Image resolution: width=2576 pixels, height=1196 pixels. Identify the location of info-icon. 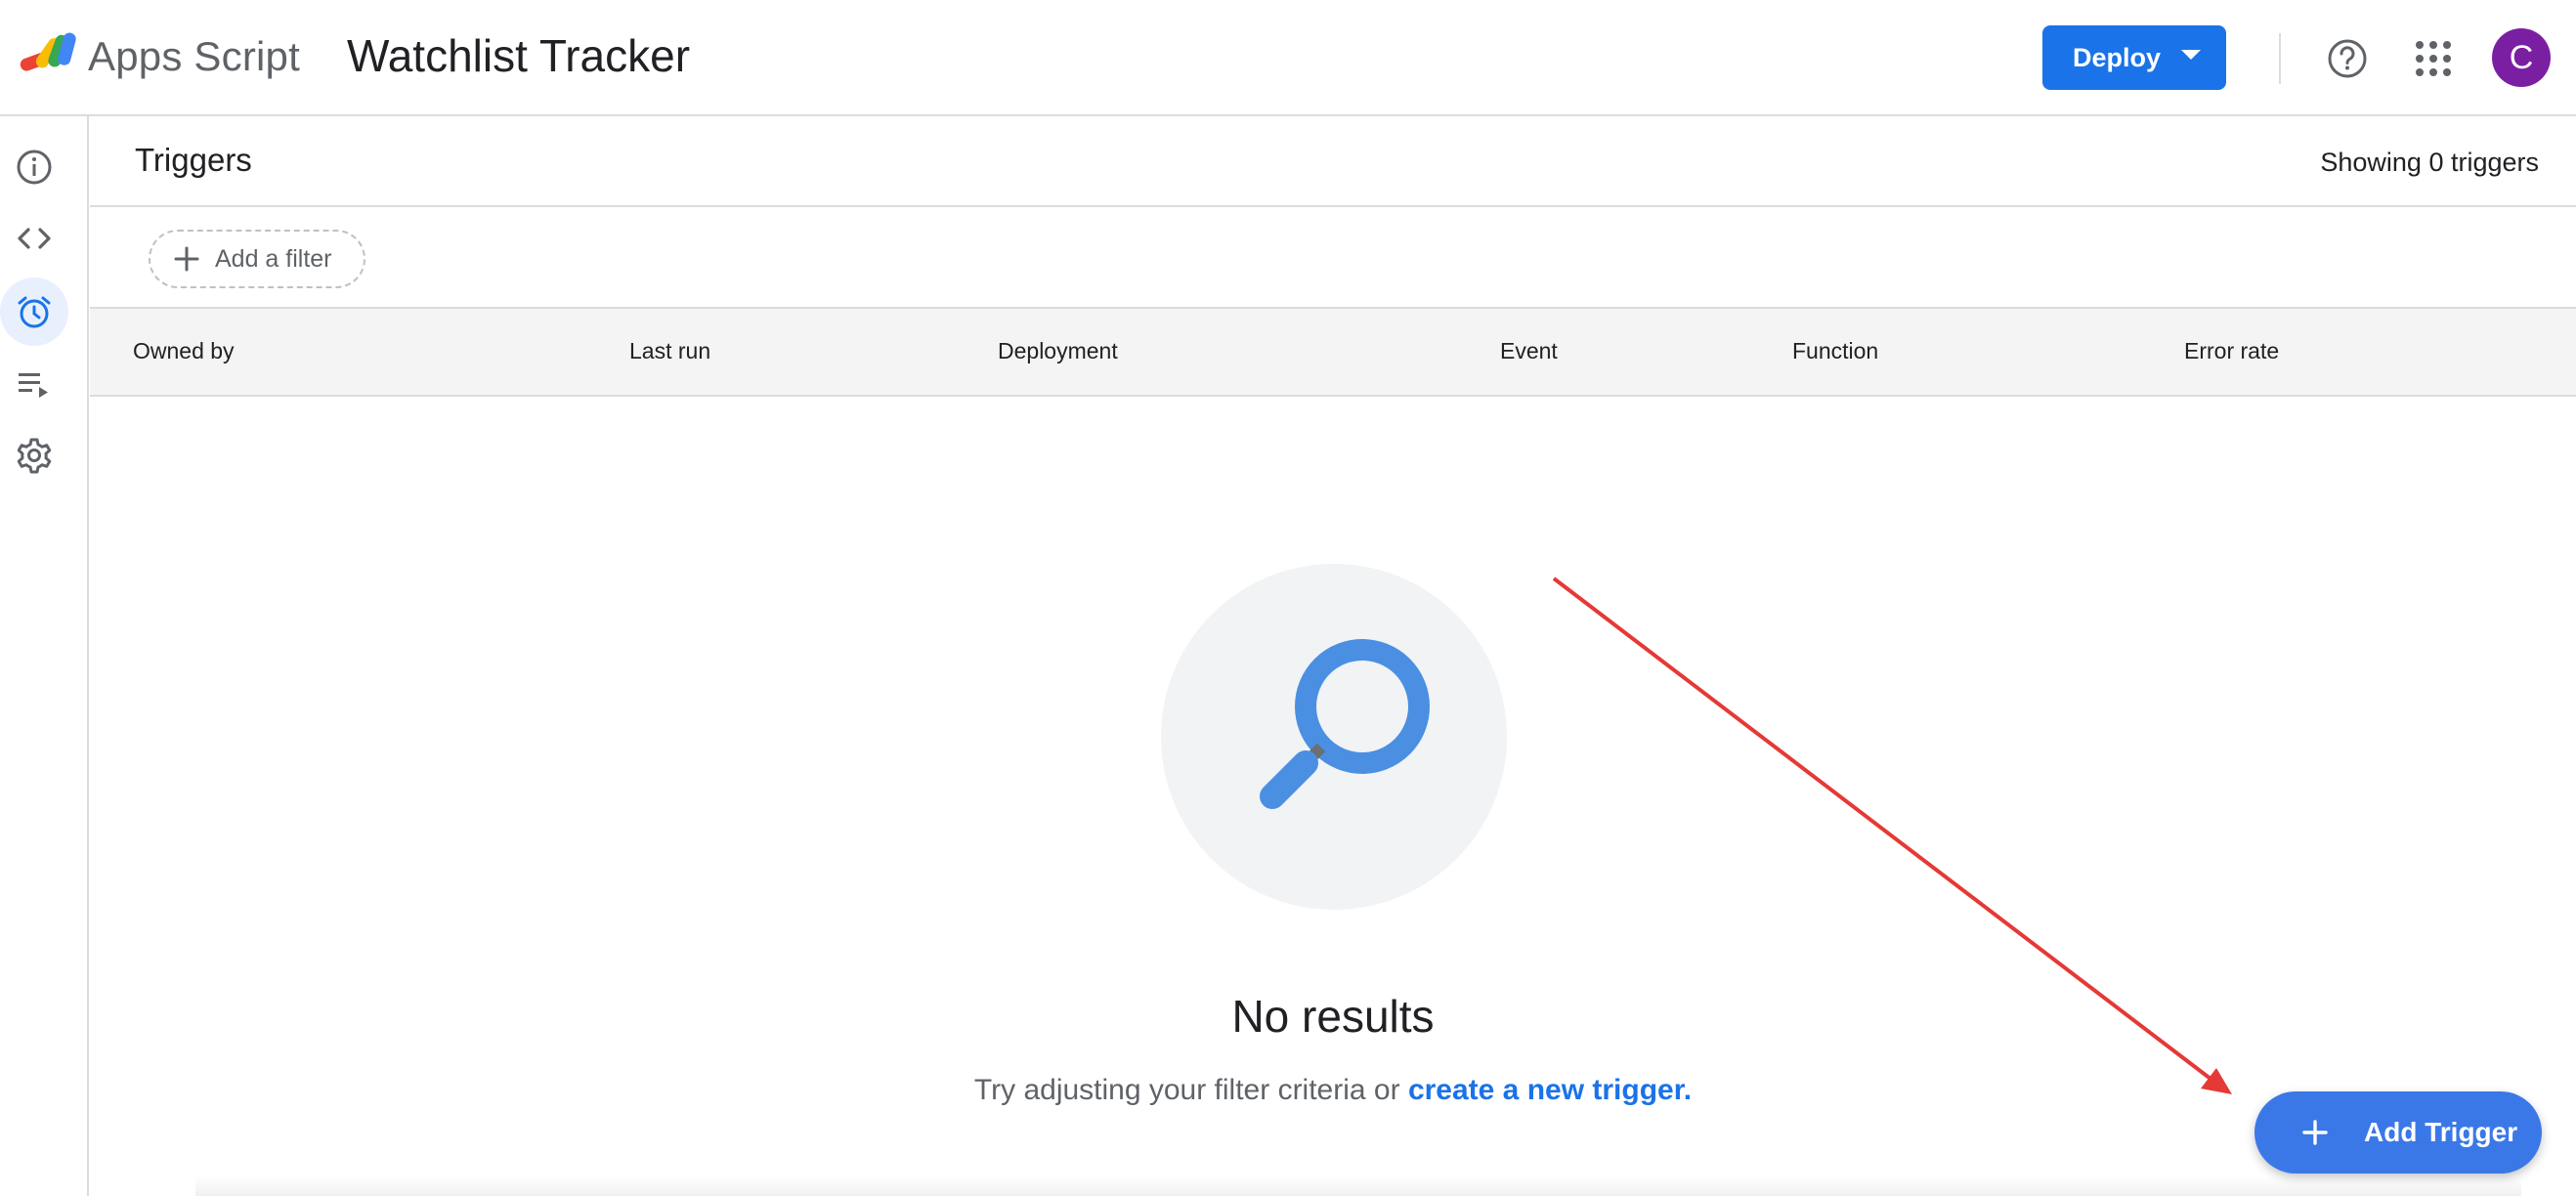
(34, 167).